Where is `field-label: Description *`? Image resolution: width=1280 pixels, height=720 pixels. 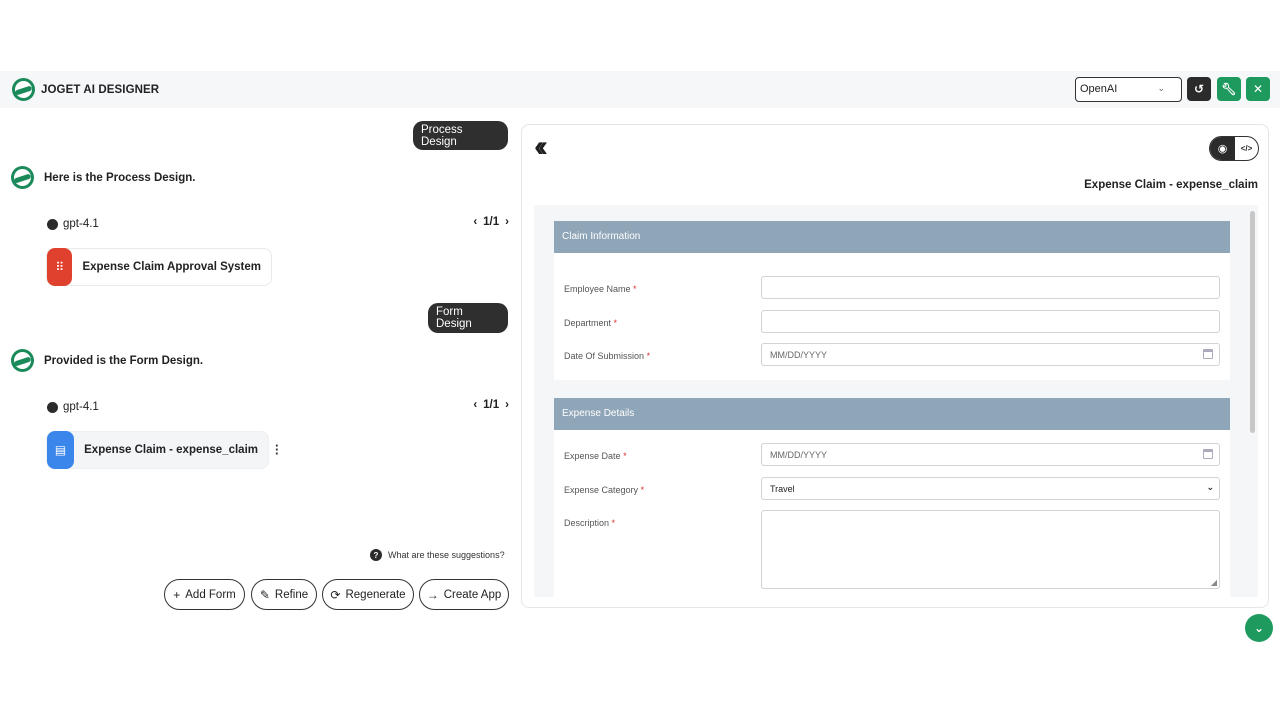
field-label: Description * is located at coordinates (589, 523).